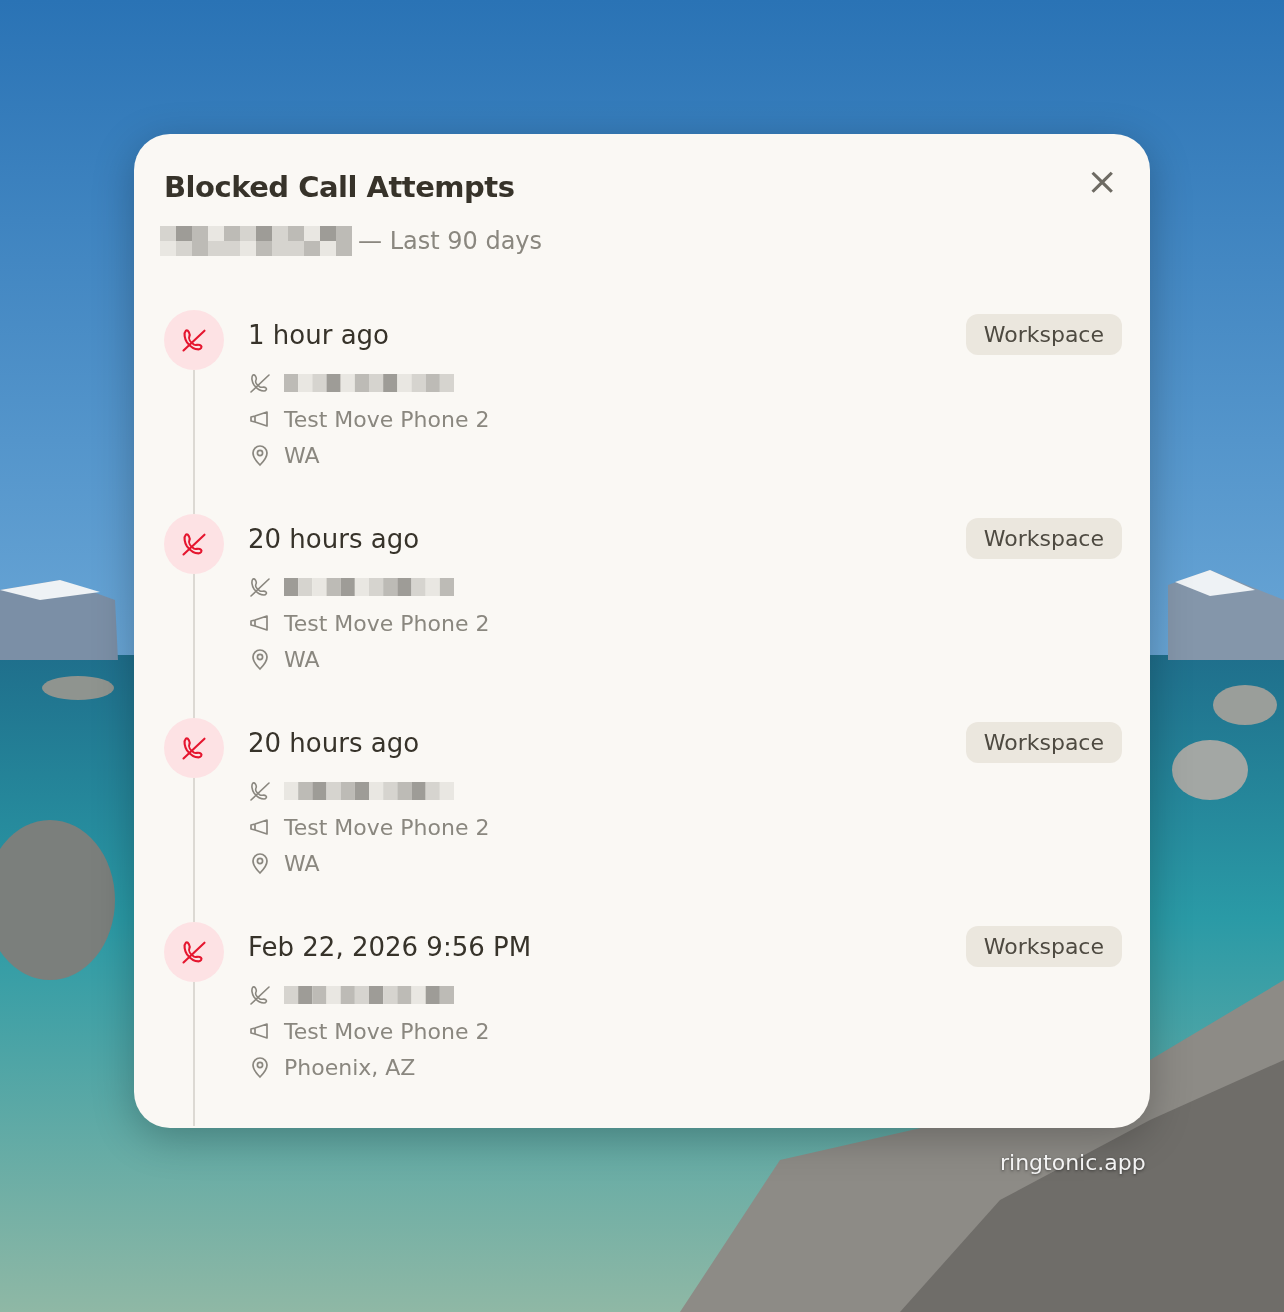  Describe the element at coordinates (318, 334) in the screenshot. I see `call-time: 1 hour ago` at that location.